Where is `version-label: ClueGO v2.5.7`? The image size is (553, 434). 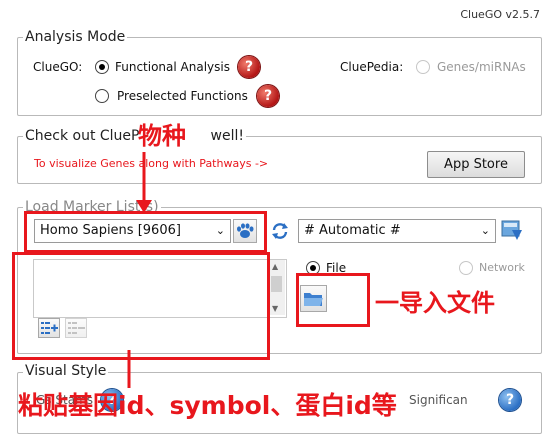
version-label: ClueGO v2.5.7 is located at coordinates (500, 14).